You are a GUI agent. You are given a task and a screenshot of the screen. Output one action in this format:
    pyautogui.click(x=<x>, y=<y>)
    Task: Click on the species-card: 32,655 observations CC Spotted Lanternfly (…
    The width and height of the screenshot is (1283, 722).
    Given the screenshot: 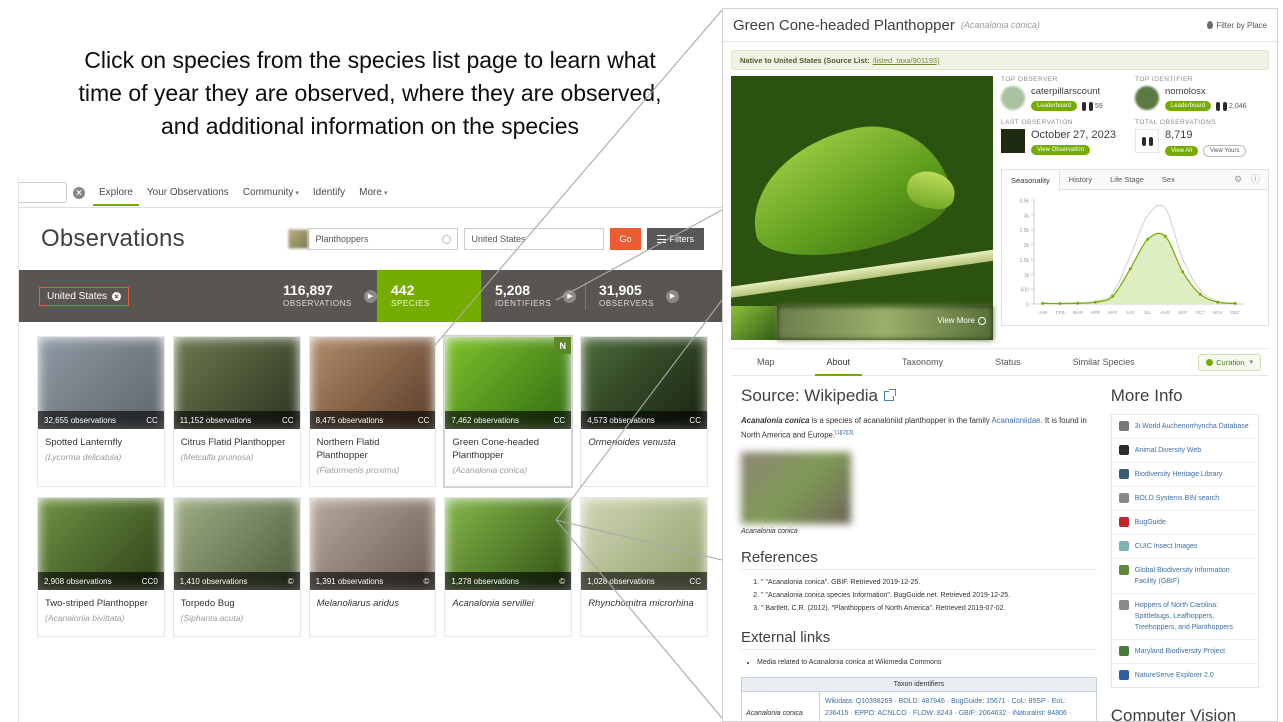 What is the action you would take?
    pyautogui.click(x=101, y=411)
    